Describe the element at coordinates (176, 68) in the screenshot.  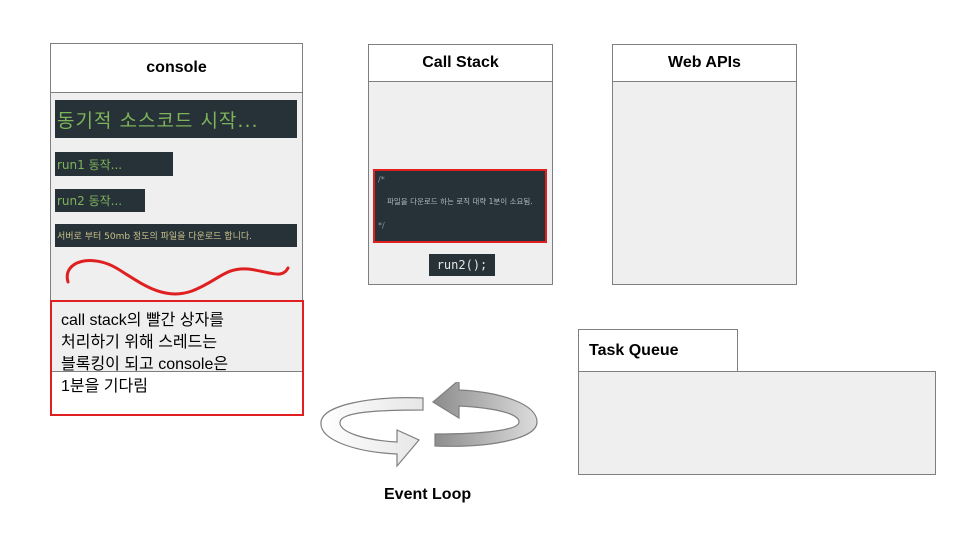
I see `console-title: console` at that location.